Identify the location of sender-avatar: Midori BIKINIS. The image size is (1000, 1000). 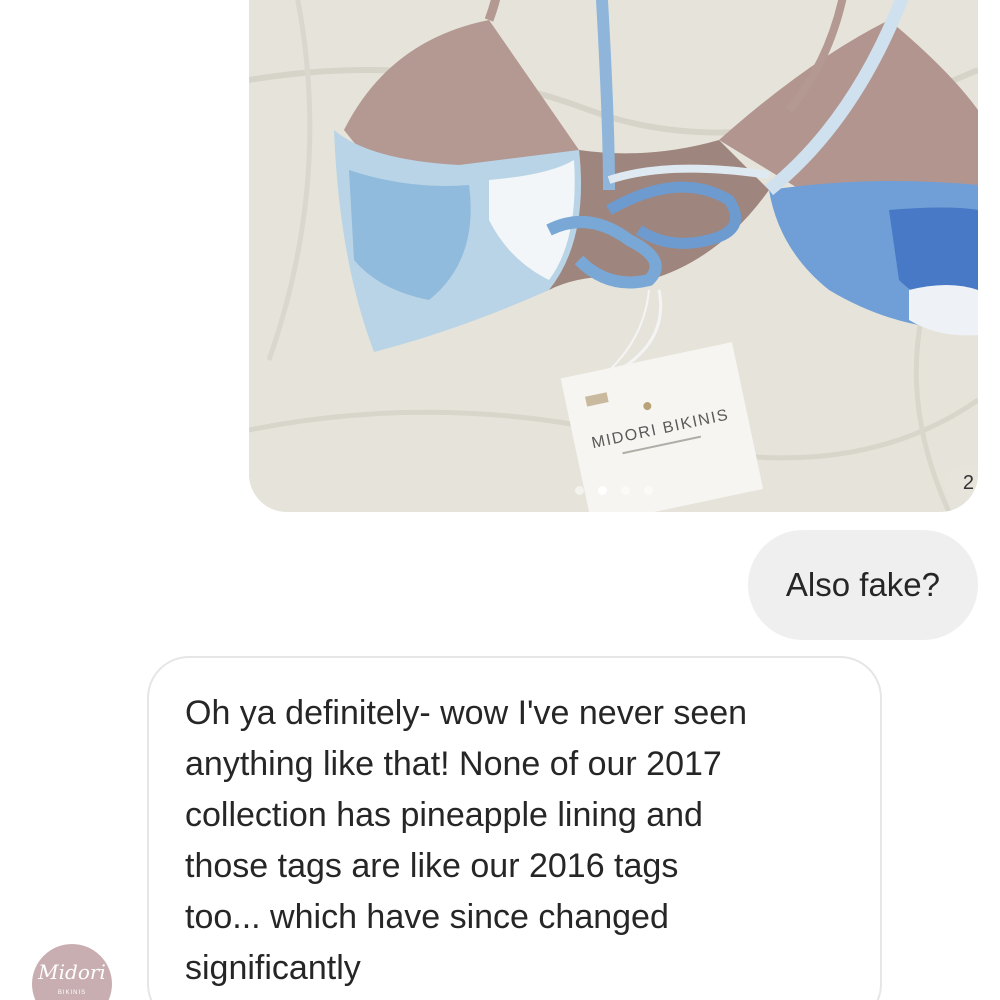
(72, 972).